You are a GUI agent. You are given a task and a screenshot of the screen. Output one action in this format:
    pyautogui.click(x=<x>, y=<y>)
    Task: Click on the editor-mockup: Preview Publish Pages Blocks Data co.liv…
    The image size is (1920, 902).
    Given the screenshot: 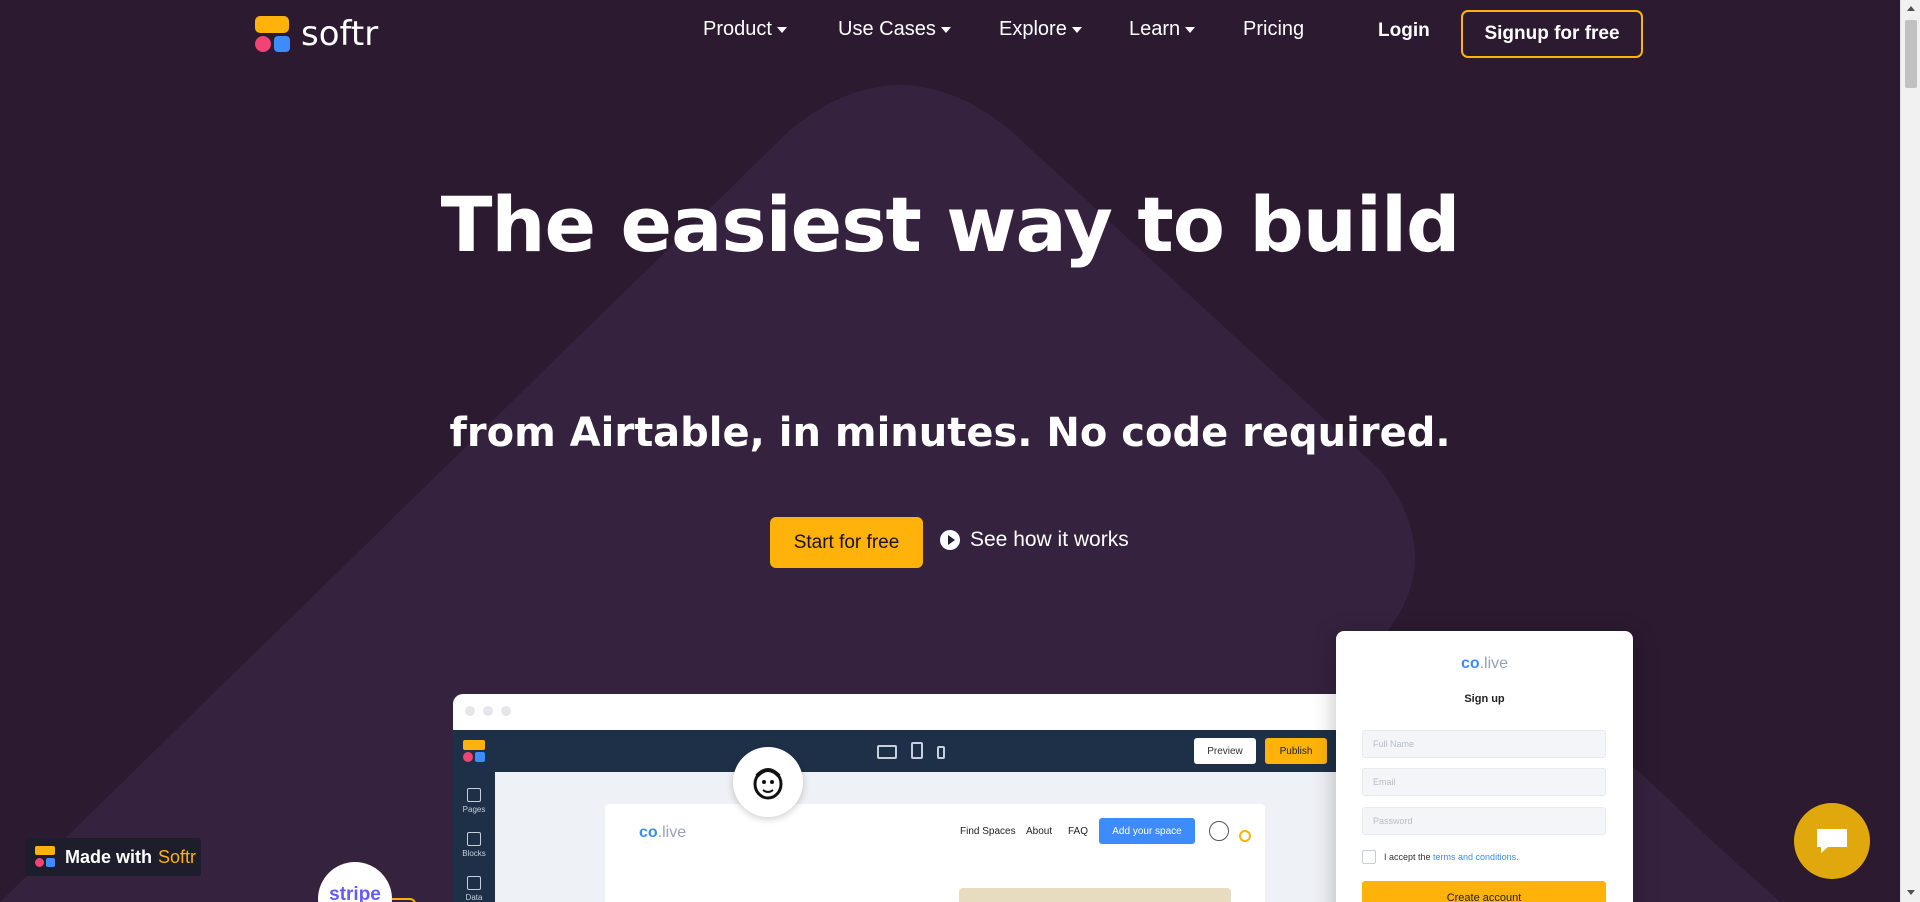 What is the action you would take?
    pyautogui.click(x=901, y=798)
    